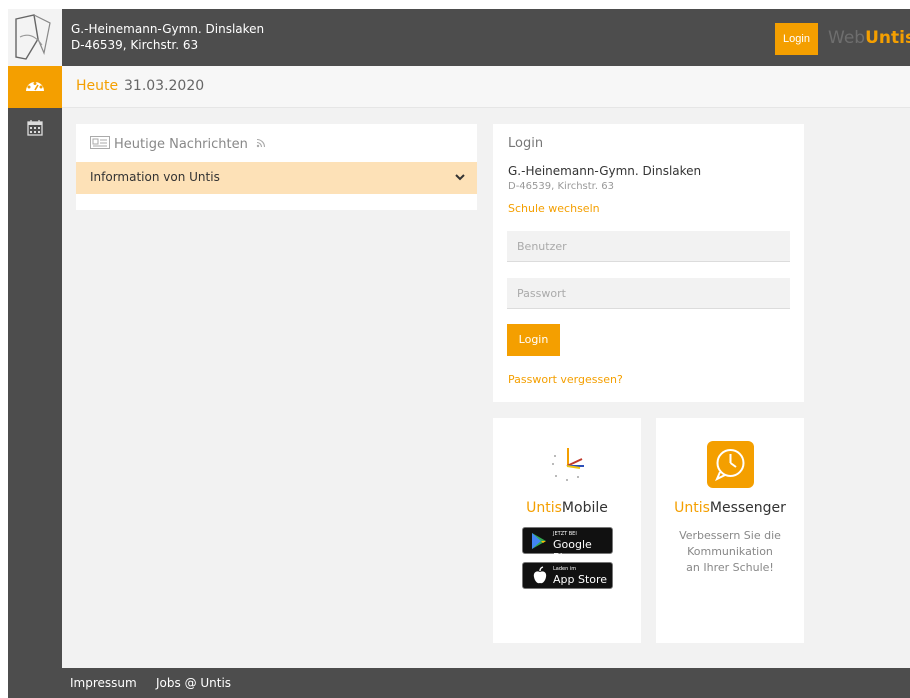 This screenshot has height=698, width=910. I want to click on app-store-big: App Store, so click(580, 579).